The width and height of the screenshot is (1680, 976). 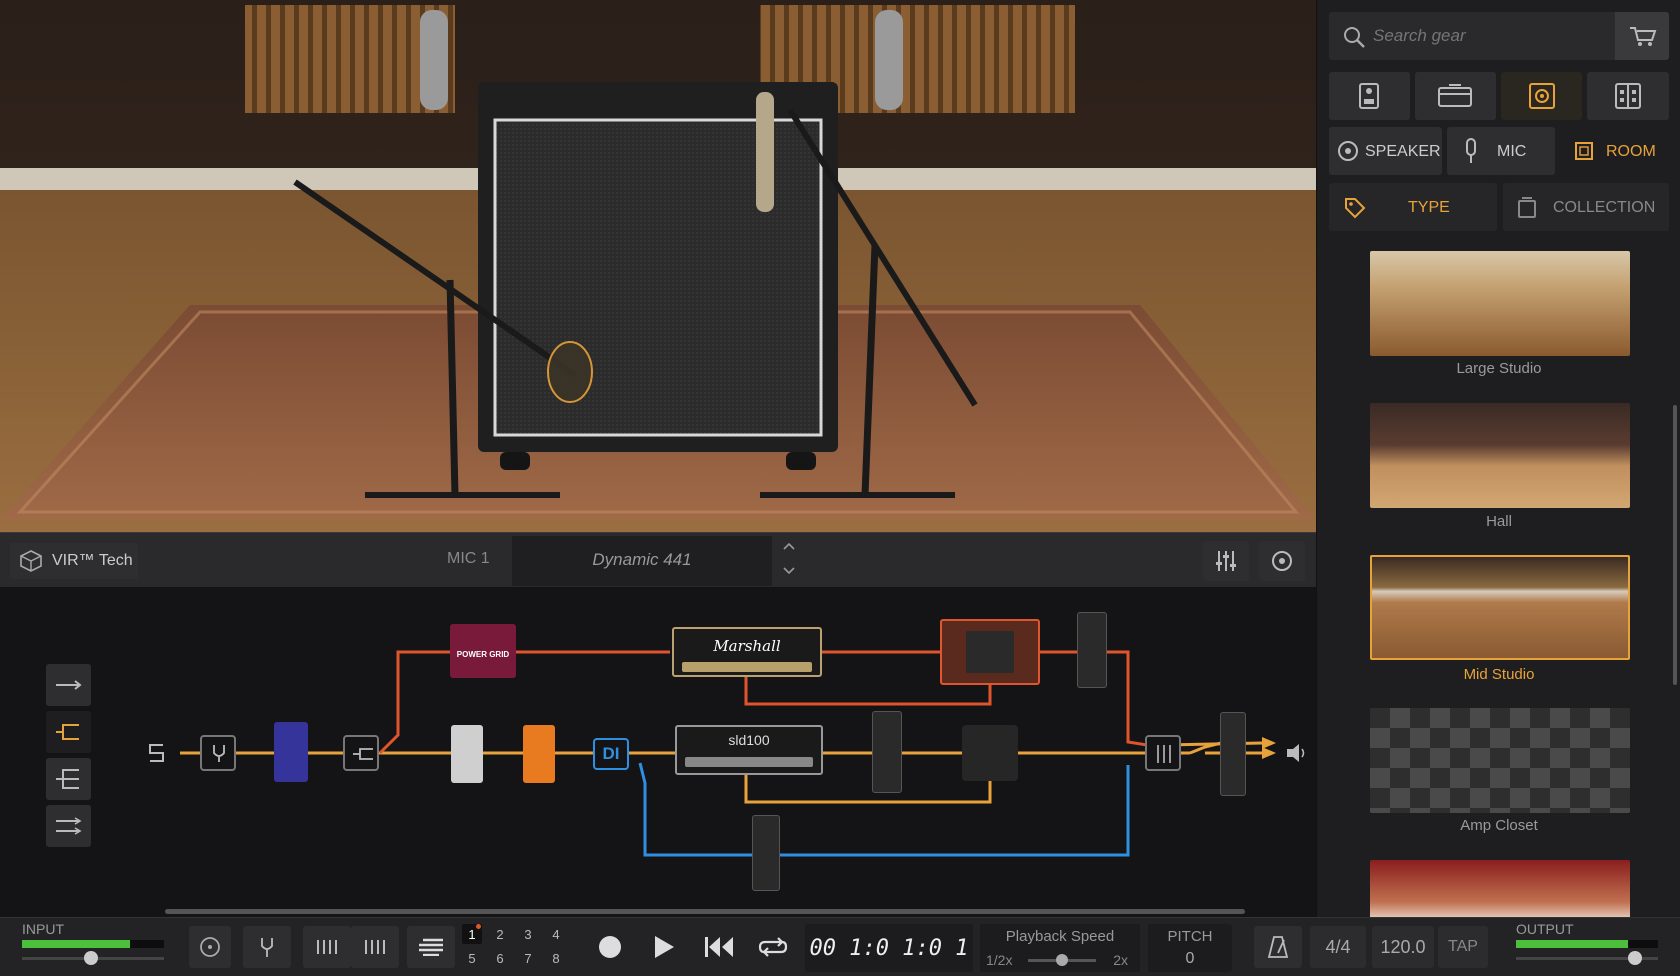 I want to click on filter-type: TYPE, so click(x=1413, y=207).